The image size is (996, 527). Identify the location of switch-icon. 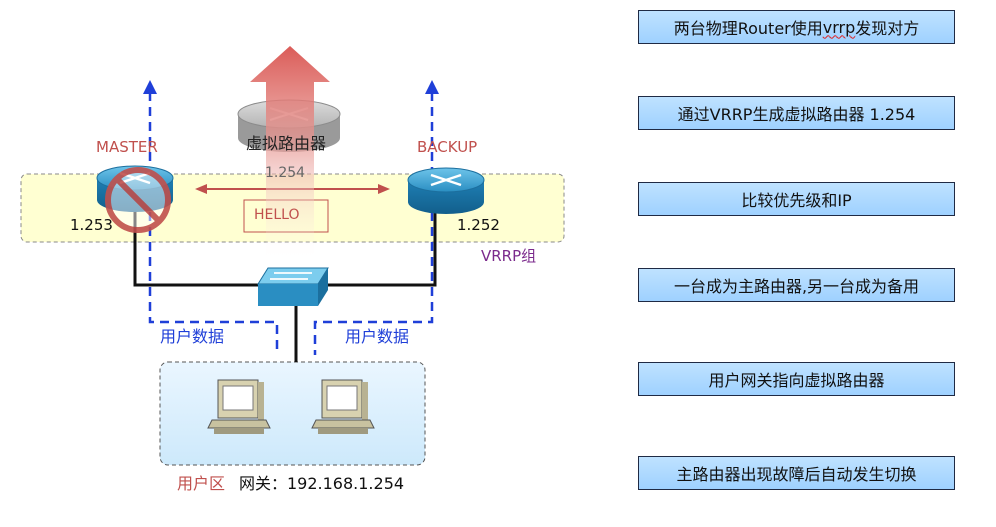
(293, 286).